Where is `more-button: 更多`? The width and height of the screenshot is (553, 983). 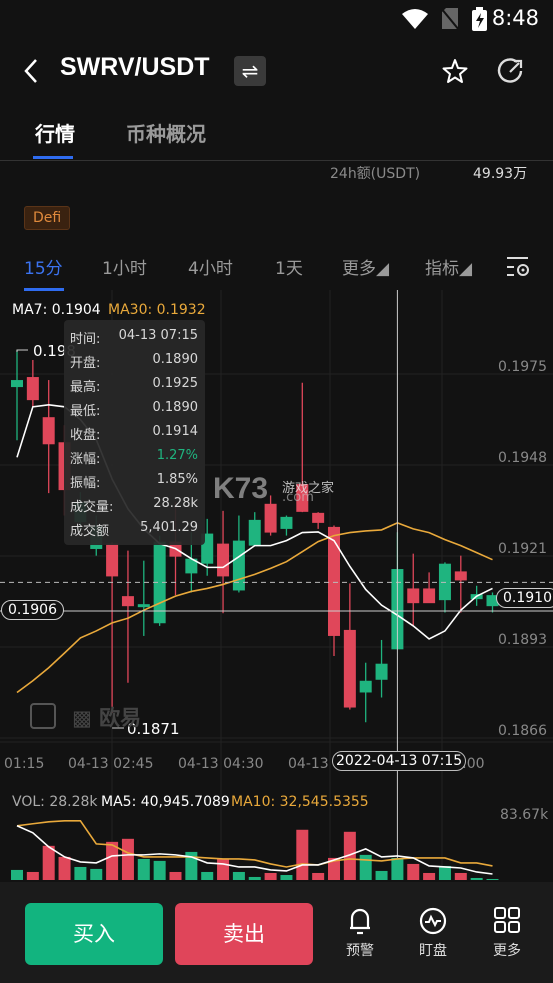
more-button: 更多 is located at coordinates (507, 933).